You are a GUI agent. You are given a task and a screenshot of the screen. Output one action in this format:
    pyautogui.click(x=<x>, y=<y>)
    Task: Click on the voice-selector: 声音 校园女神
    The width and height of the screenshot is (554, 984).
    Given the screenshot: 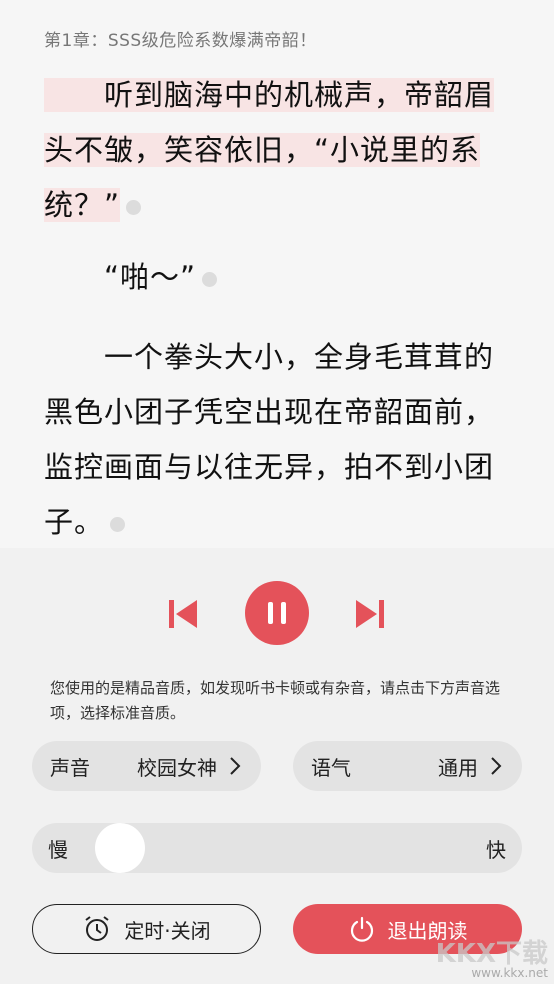 What is the action you would take?
    pyautogui.click(x=146, y=766)
    